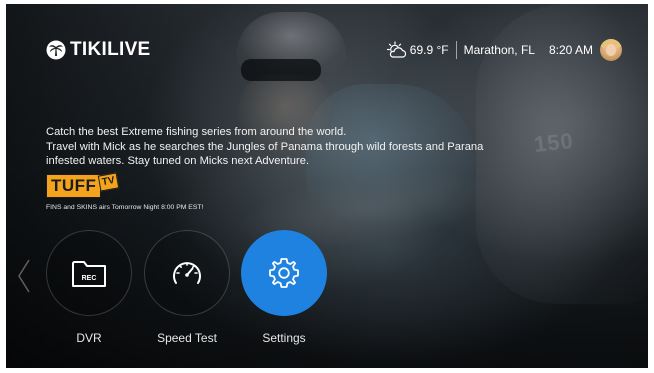  Describe the element at coordinates (456, 50) in the screenshot. I see `status-divider` at that location.